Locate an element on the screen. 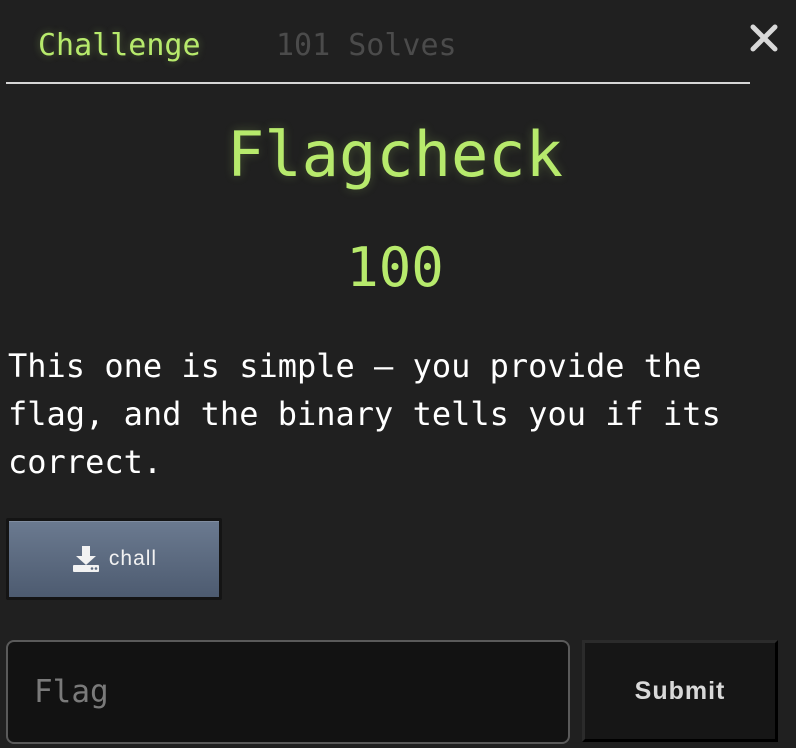  download-button-content: chall is located at coordinates (114, 559).